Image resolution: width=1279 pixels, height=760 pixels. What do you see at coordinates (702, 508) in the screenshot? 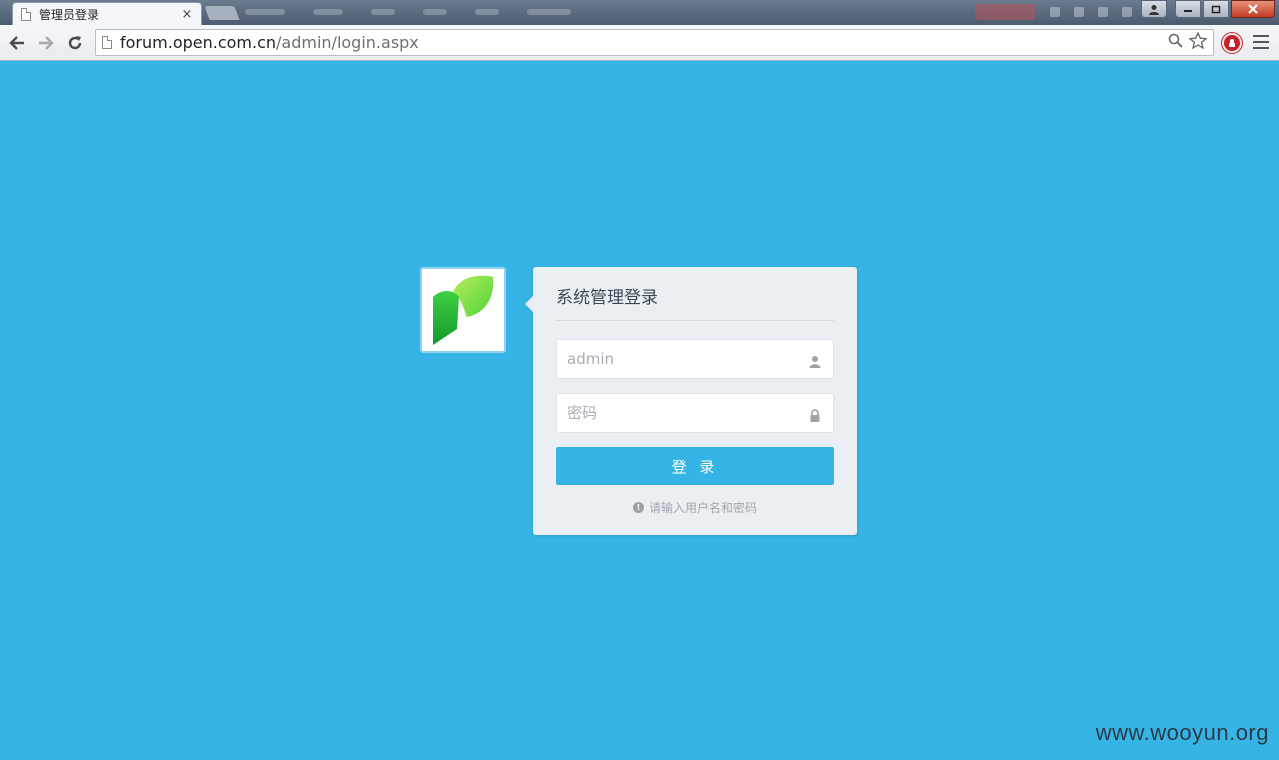
I see `hint-text: 请输入用户名和密码` at bounding box center [702, 508].